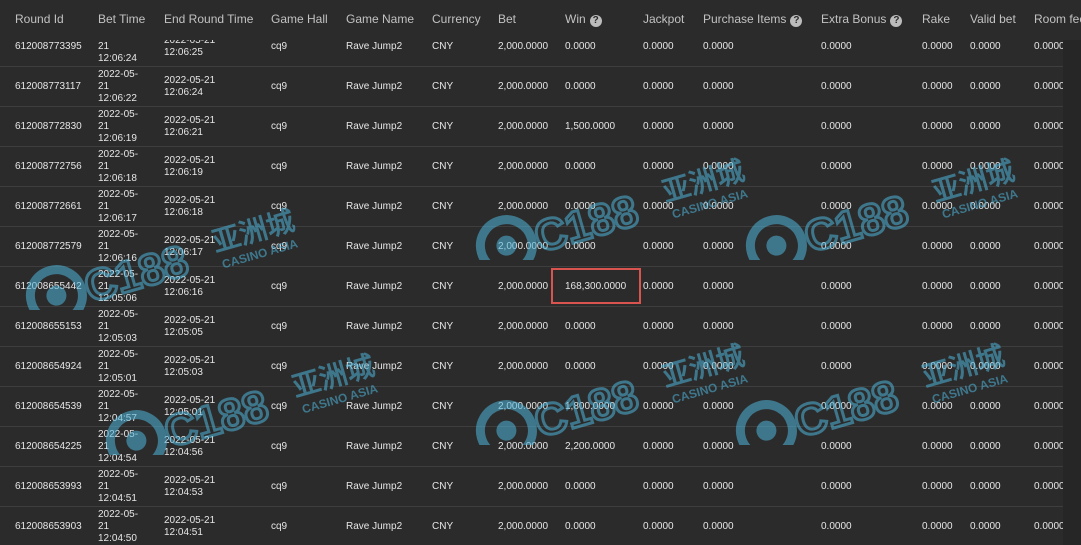 The height and width of the screenshot is (545, 1081). I want to click on column-header-rake: Rake, so click(936, 19).